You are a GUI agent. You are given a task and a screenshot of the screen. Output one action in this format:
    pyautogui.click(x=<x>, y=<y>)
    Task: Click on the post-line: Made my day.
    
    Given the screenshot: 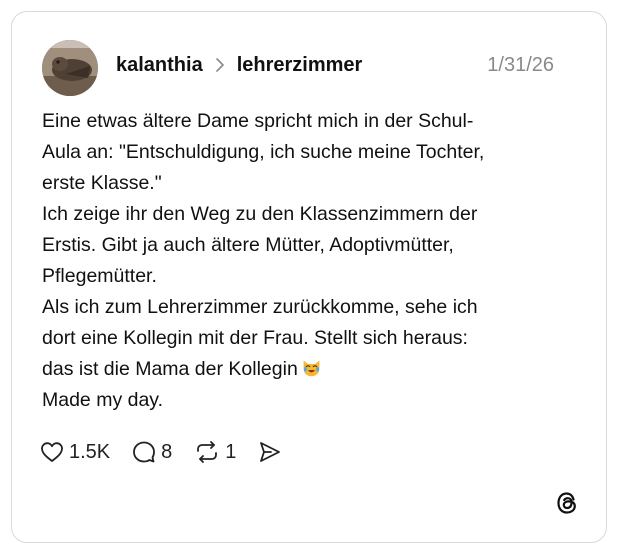 What is the action you would take?
    pyautogui.click(x=103, y=400)
    